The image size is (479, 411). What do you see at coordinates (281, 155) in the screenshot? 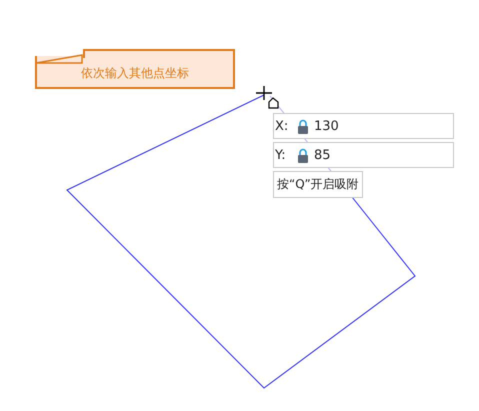
I see `coordinate-label: Y:` at bounding box center [281, 155].